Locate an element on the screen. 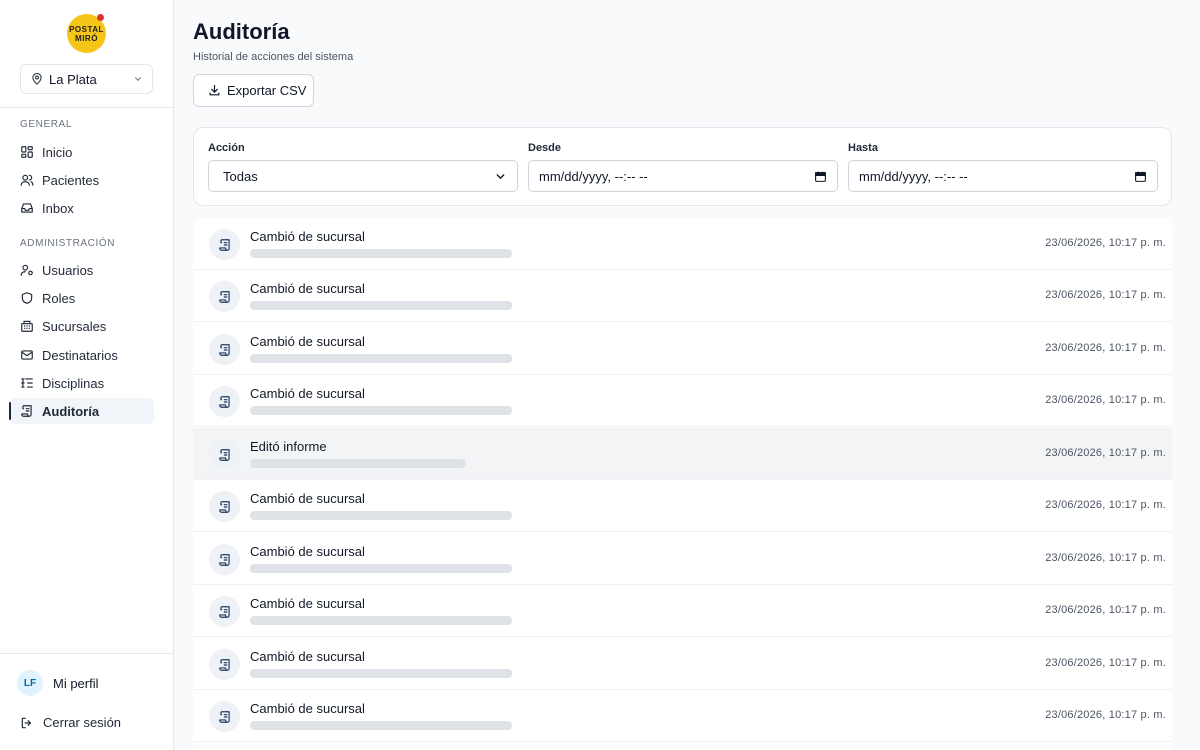 The width and height of the screenshot is (1200, 750). sidebar-item-label: Sucursales is located at coordinates (74, 326).